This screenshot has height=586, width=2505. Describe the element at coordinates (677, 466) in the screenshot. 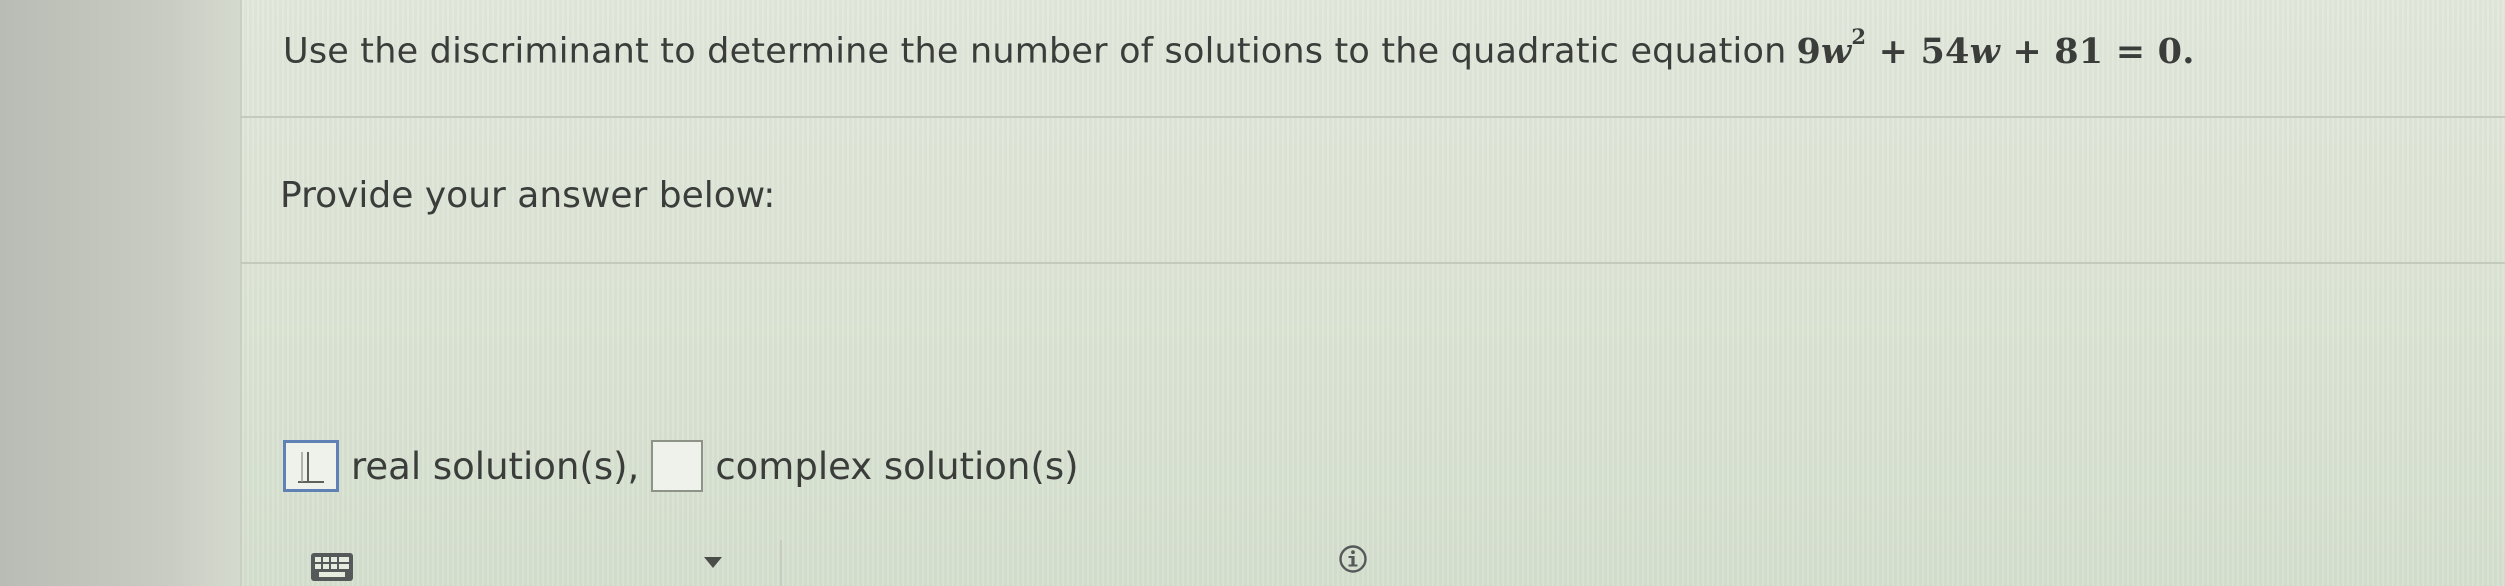

I see `complex-solutions-input` at that location.